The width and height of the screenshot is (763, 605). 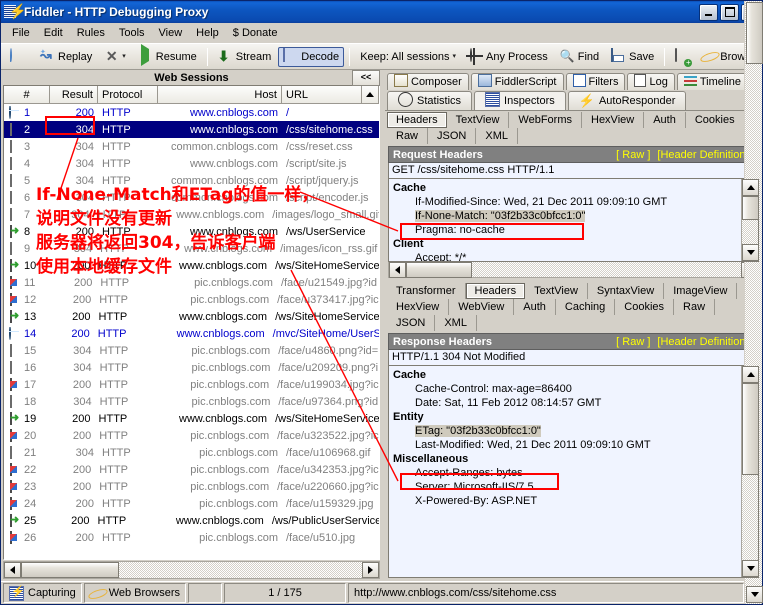 I want to click on response-scroll-down-button, so click(x=750, y=568).